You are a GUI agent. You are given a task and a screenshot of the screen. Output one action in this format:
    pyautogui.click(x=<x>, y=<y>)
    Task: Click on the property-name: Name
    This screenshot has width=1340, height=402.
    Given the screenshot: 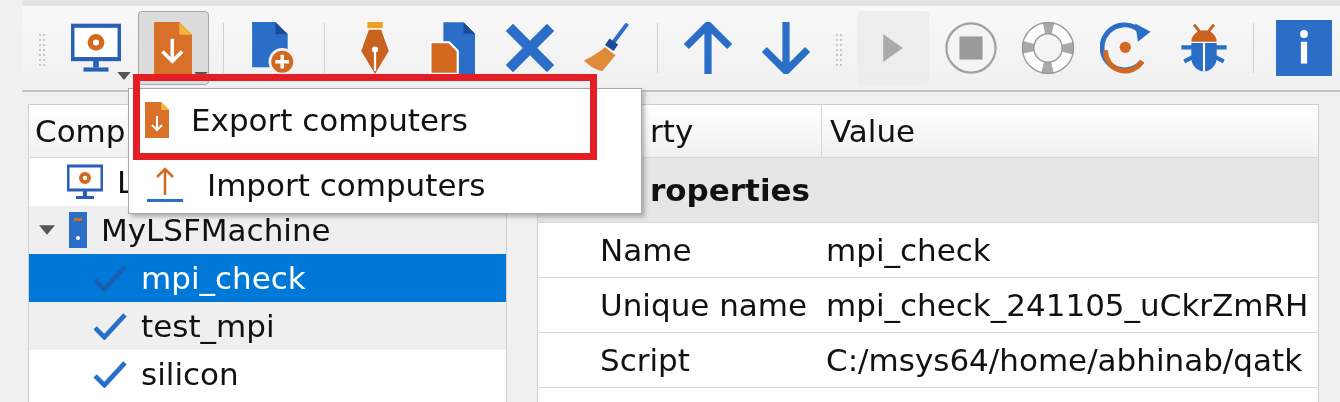 What is the action you would take?
    pyautogui.click(x=646, y=250)
    